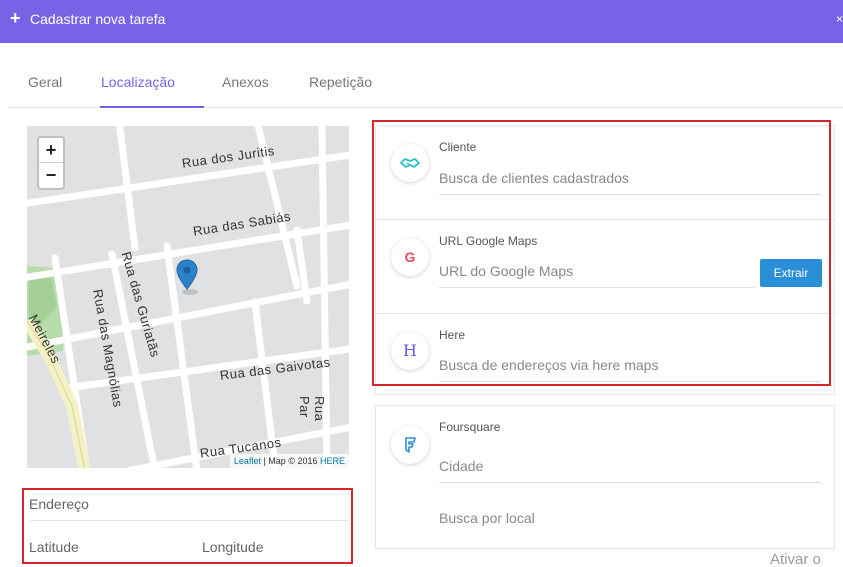 This screenshot has height=567, width=843. Describe the element at coordinates (15, 18) in the screenshot. I see `plus-icon: +` at that location.